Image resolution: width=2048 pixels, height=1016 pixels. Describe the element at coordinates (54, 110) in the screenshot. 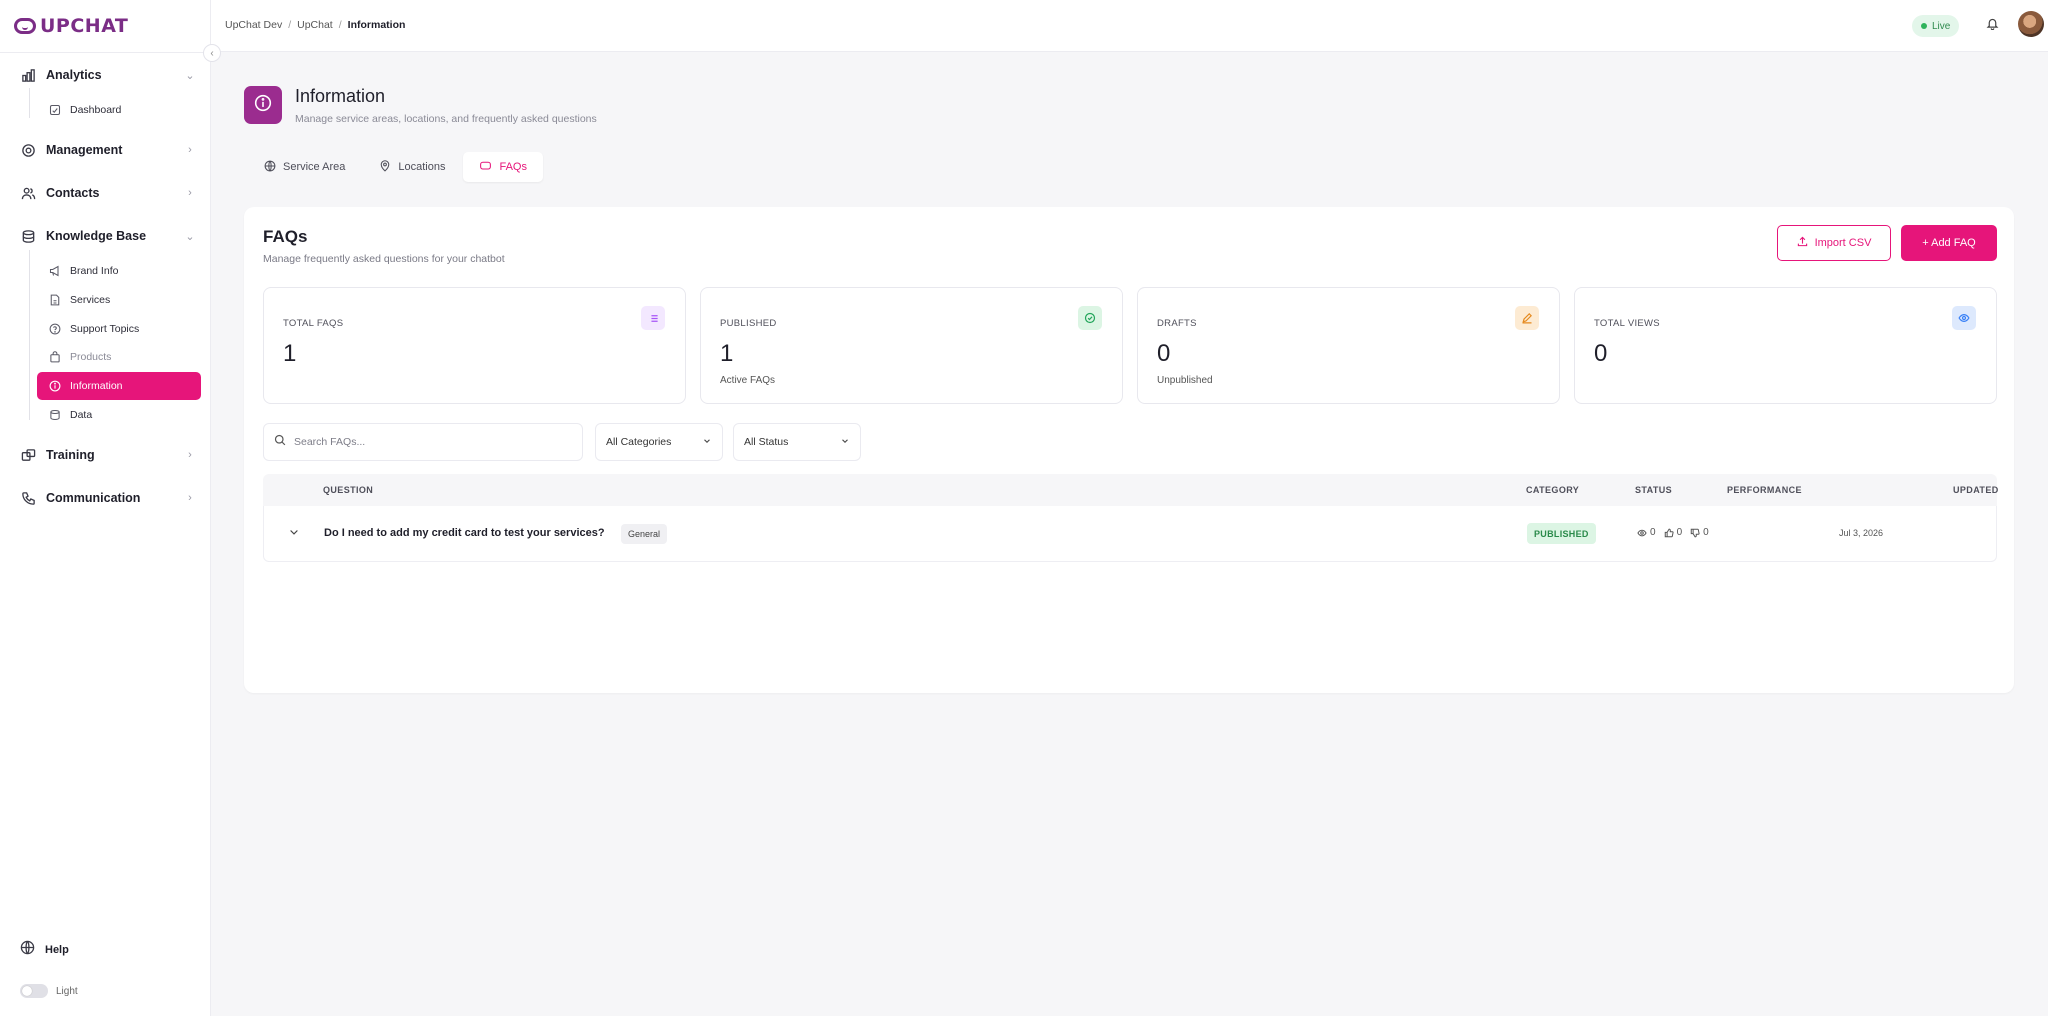

I see `dashboard-icon` at that location.